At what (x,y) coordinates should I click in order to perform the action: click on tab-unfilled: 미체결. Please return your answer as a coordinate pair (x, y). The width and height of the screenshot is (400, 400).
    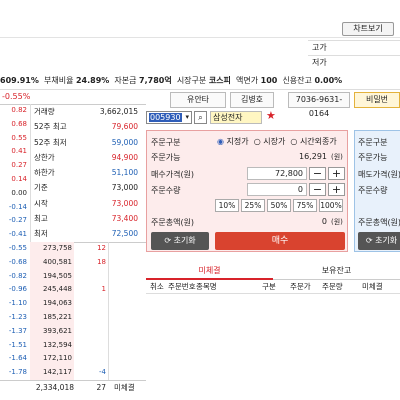
    Looking at the image, I should click on (209, 271).